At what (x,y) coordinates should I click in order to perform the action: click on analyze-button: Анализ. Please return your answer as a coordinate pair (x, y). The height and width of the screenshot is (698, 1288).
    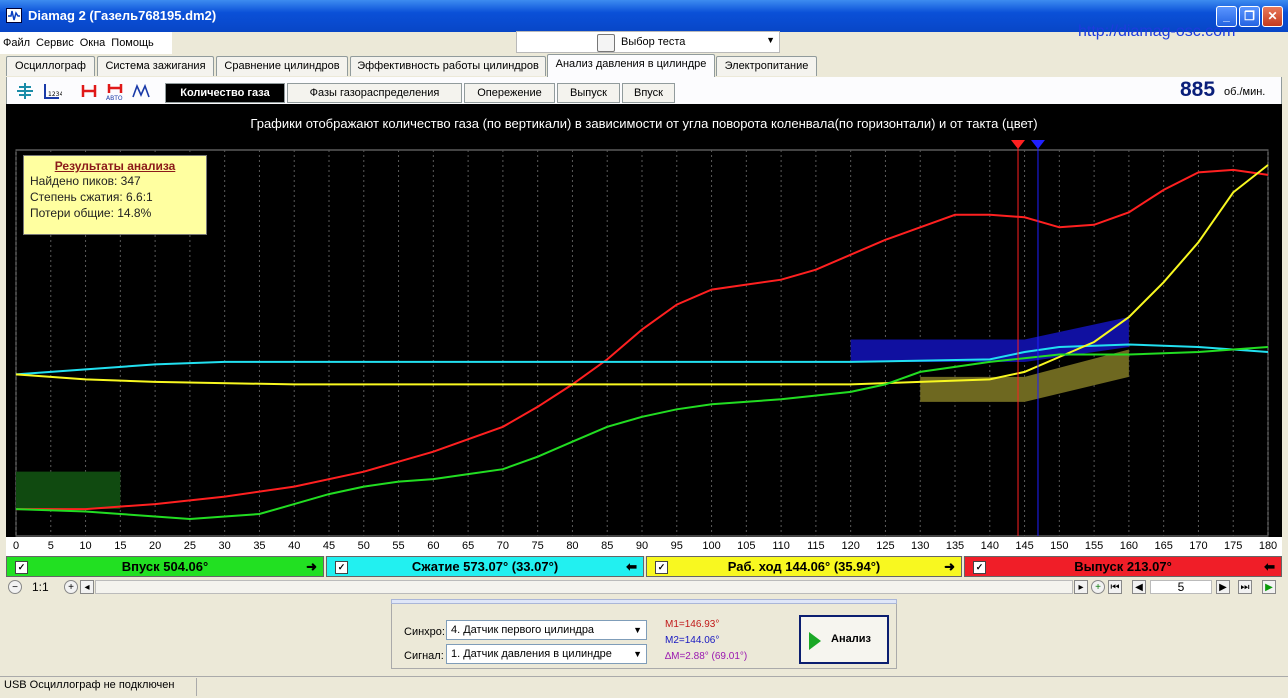
    Looking at the image, I should click on (844, 639).